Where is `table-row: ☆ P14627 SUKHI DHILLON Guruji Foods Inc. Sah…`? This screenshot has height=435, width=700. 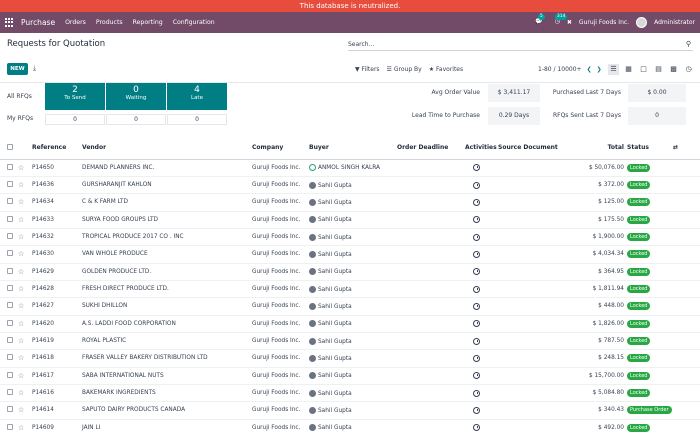
table-row: ☆ P14627 SUKHI DHILLON Guruji Foods Inc. Sah… is located at coordinates (350, 306).